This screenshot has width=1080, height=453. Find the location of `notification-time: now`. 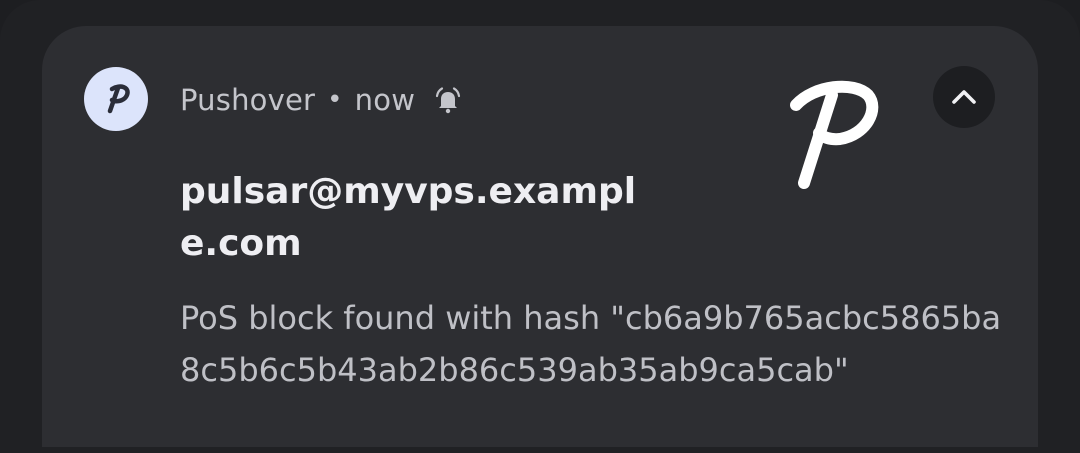

notification-time: now is located at coordinates (385, 100).